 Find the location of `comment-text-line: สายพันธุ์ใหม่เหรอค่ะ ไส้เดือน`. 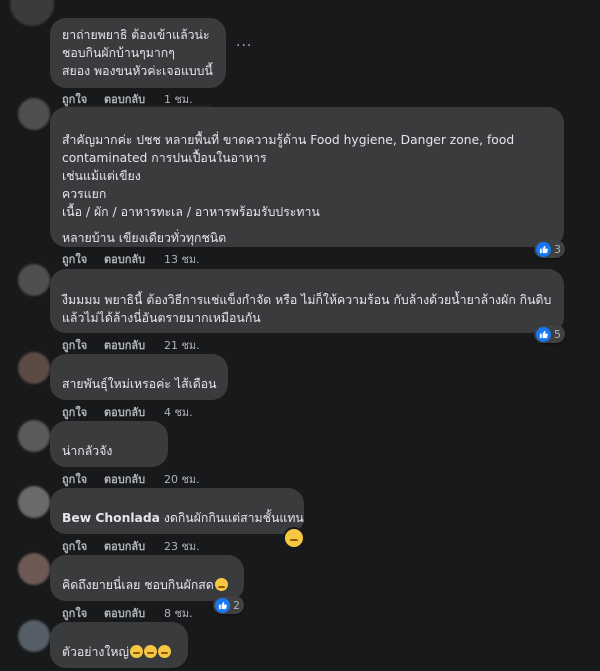

comment-text-line: สายพันธุ์ใหม่เหรอค่ะ ไส้เดือน is located at coordinates (139, 384).